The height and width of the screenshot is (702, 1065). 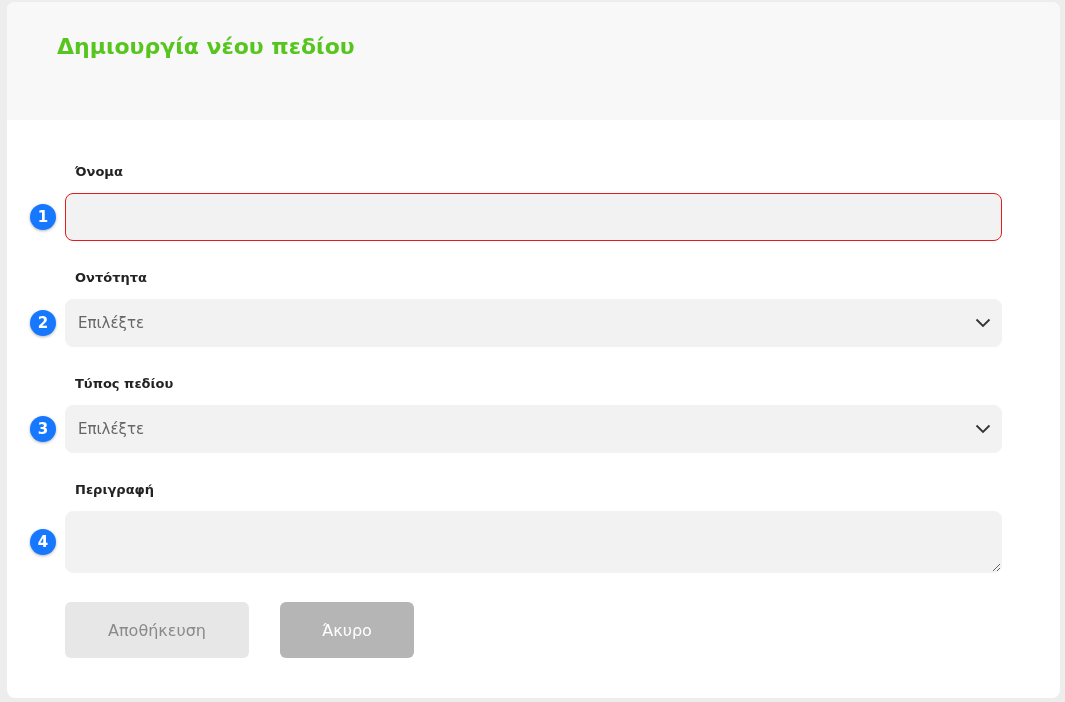 What do you see at coordinates (99, 171) in the screenshot?
I see `field-label: Όνομα` at bounding box center [99, 171].